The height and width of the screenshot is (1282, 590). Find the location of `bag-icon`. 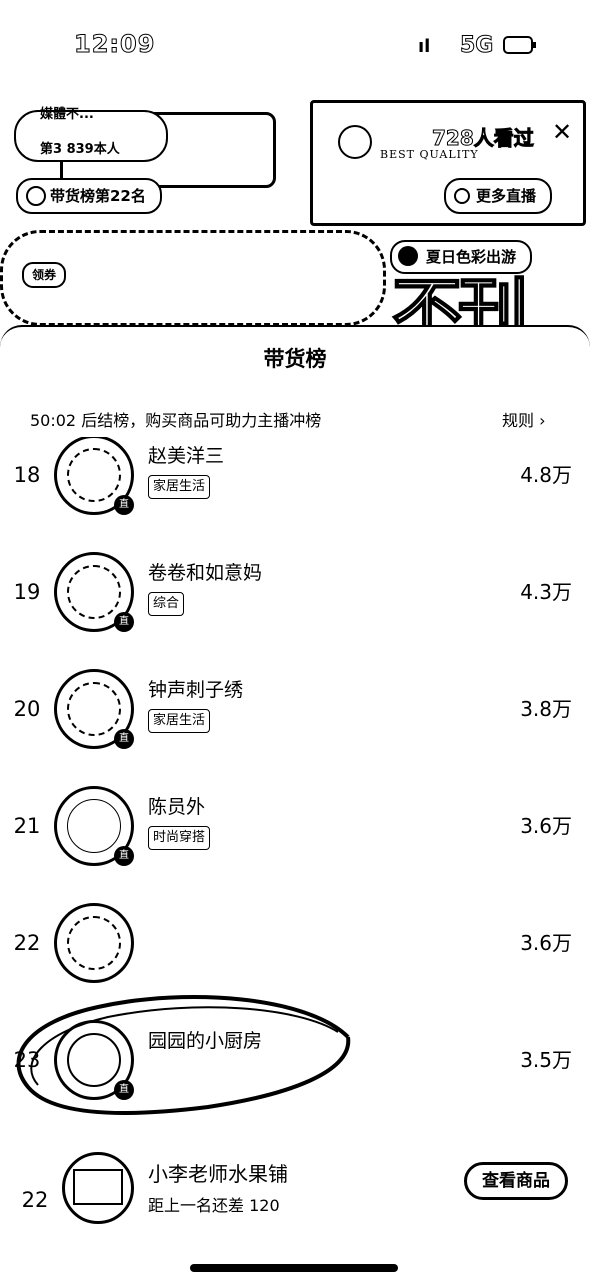

bag-icon is located at coordinates (36, 196).